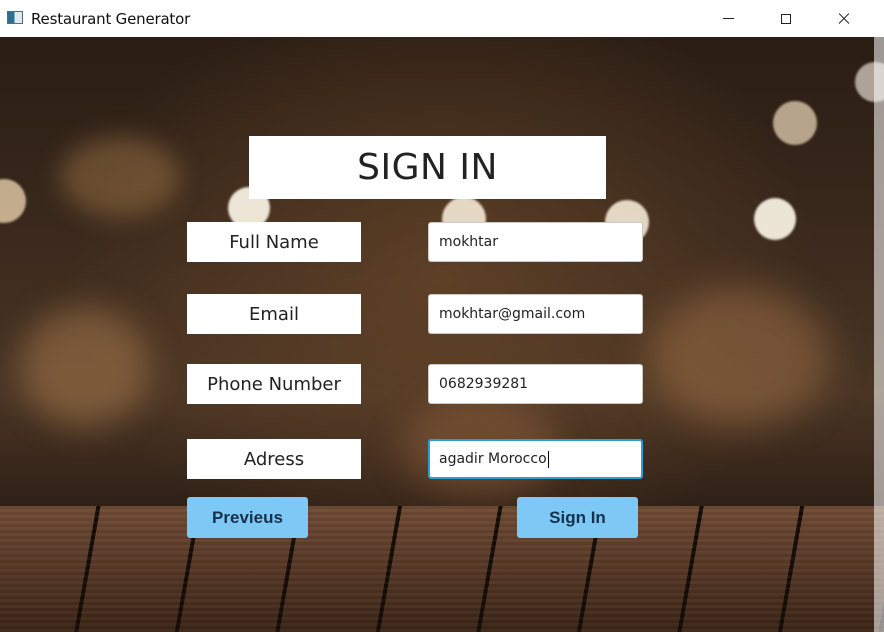 The width and height of the screenshot is (884, 632). What do you see at coordinates (512, 314) in the screenshot?
I see `email-value: mokhtar@gmail.com` at bounding box center [512, 314].